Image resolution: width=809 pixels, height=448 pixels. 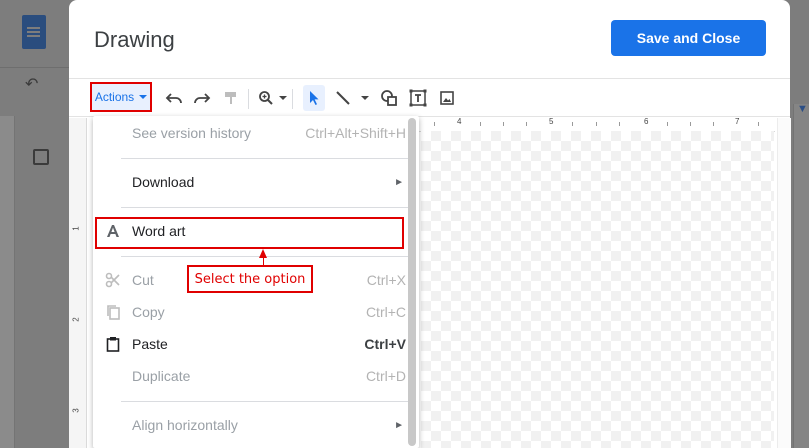 I want to click on zoom-dropdown-icon, so click(x=283, y=98).